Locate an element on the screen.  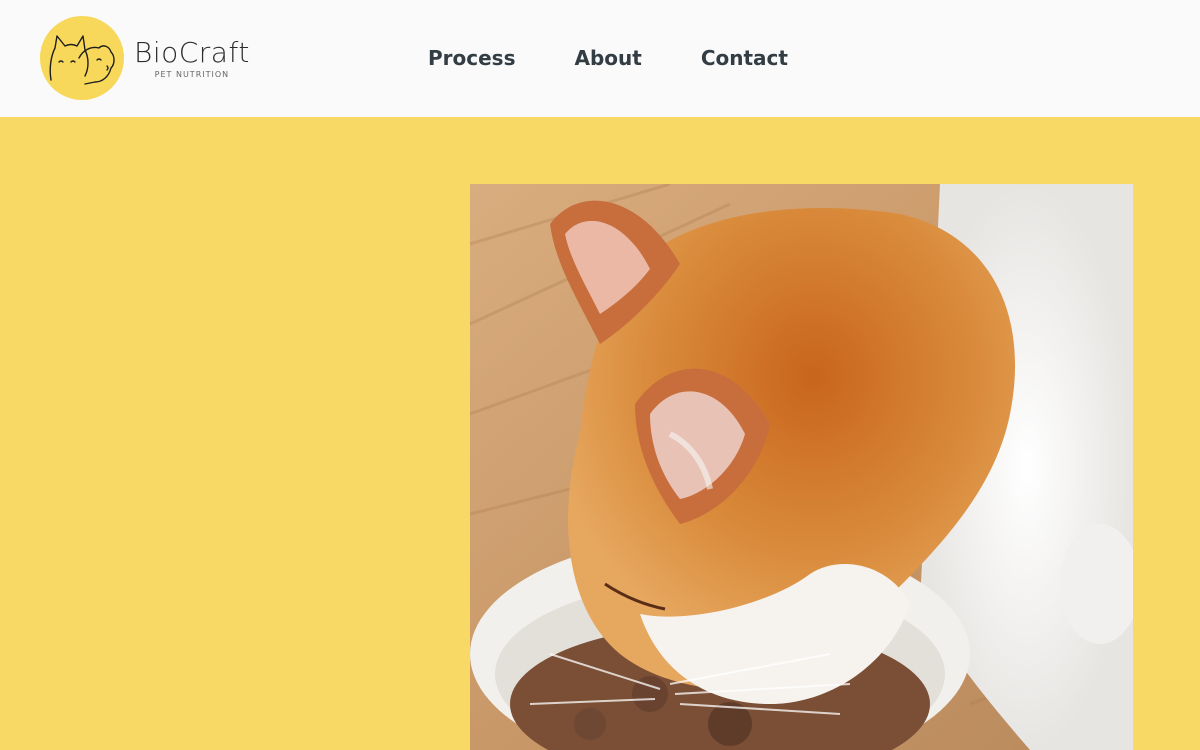
logo-icon is located at coordinates (82, 58).